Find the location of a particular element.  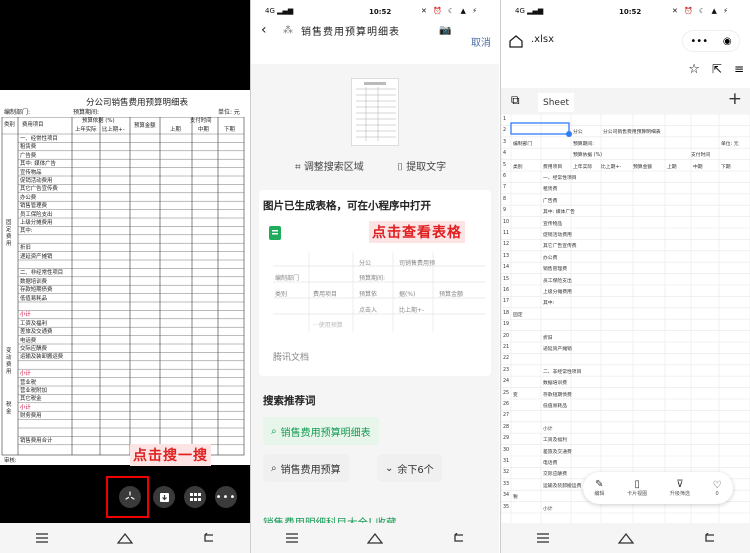

sheet-cell: 电话费 is located at coordinates (550, 462).